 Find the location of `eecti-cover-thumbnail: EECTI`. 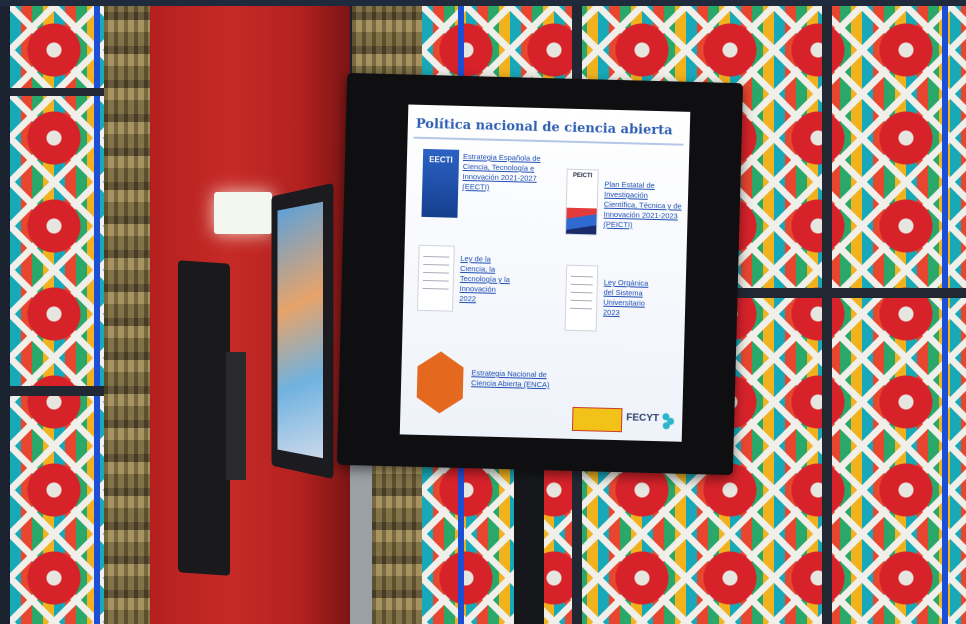

eecti-cover-thumbnail: EECTI is located at coordinates (440, 183).